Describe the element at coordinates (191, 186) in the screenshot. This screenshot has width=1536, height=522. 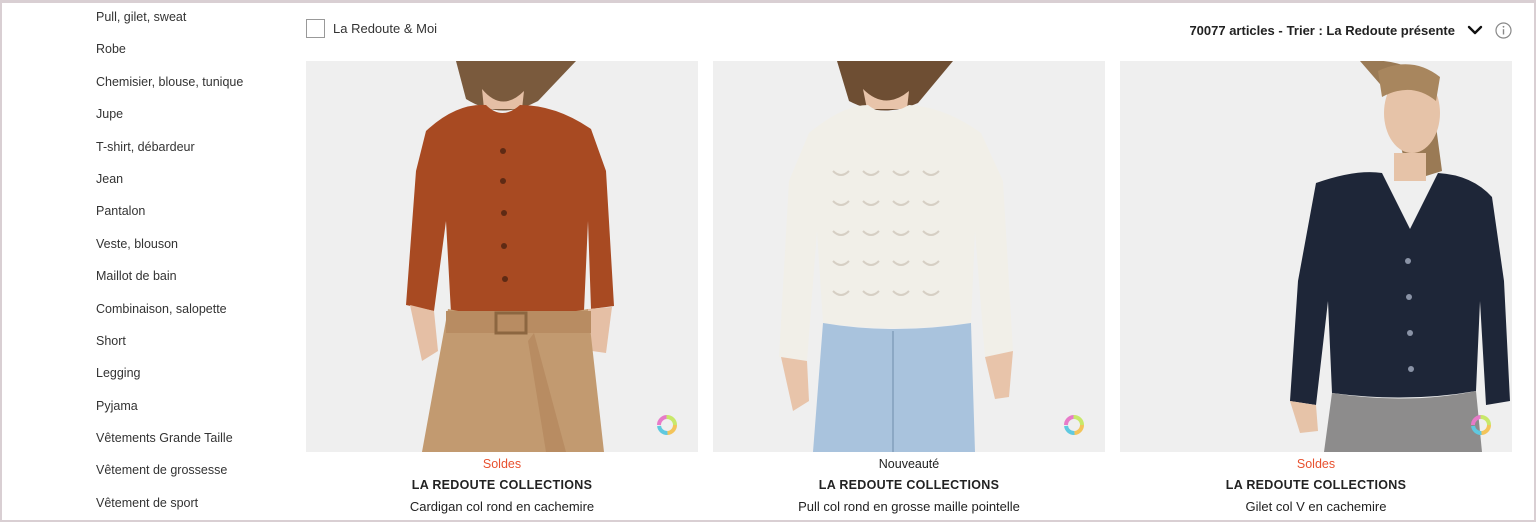
I see `sidebar-item-jean: Jean` at that location.